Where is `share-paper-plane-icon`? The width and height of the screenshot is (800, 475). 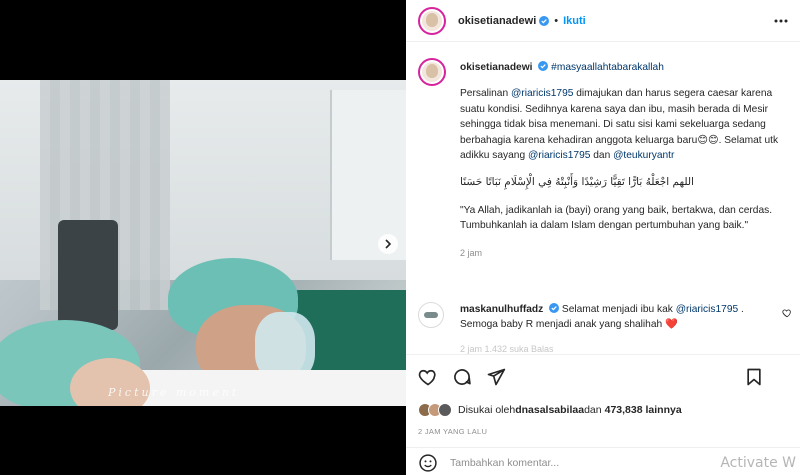 share-paper-plane-icon is located at coordinates (496, 377).